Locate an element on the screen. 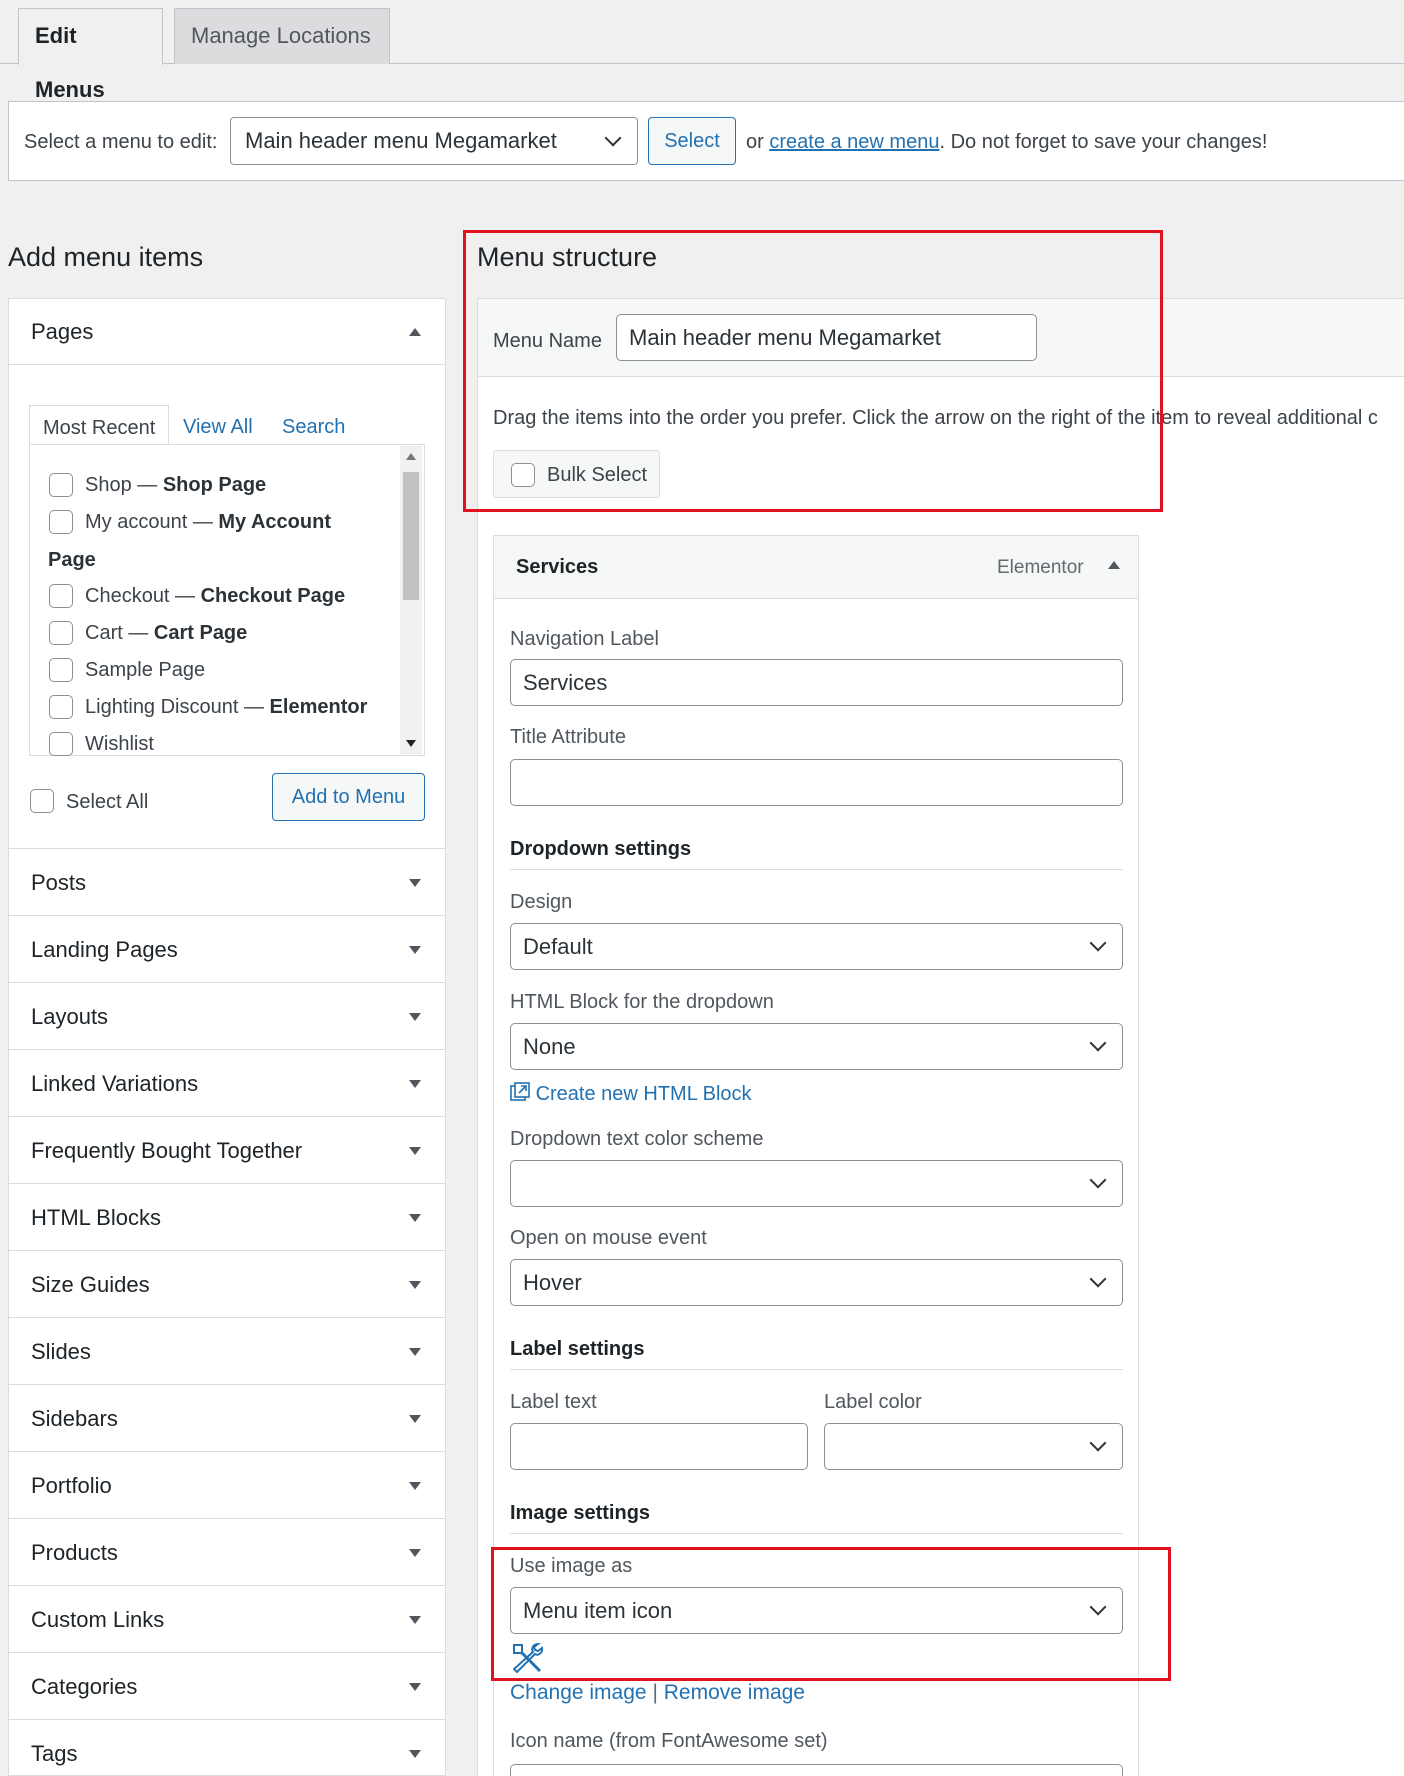 The image size is (1404, 1776). scrollbar-thumb is located at coordinates (411, 536).